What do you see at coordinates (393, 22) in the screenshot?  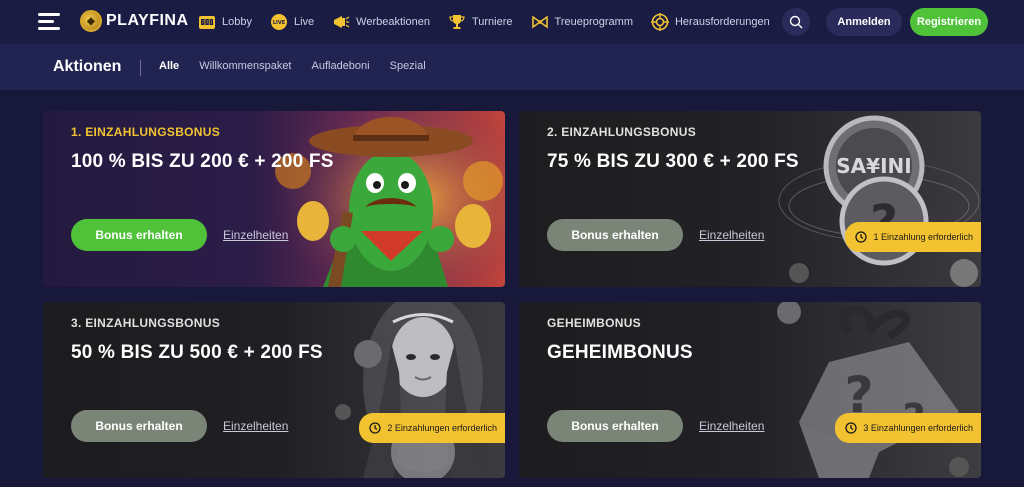 I see `nav-label-promotions: Werbeaktionen` at bounding box center [393, 22].